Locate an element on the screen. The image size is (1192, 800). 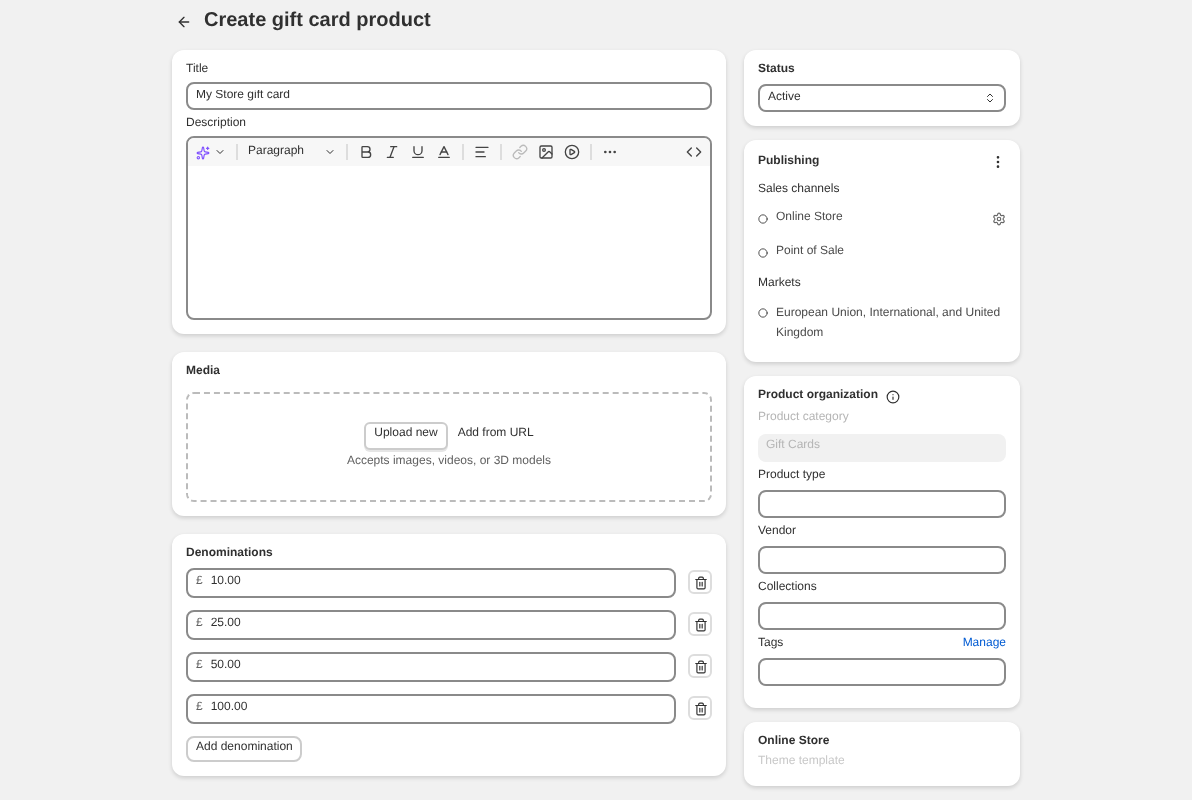
back-arrow-icon is located at coordinates (184, 22).